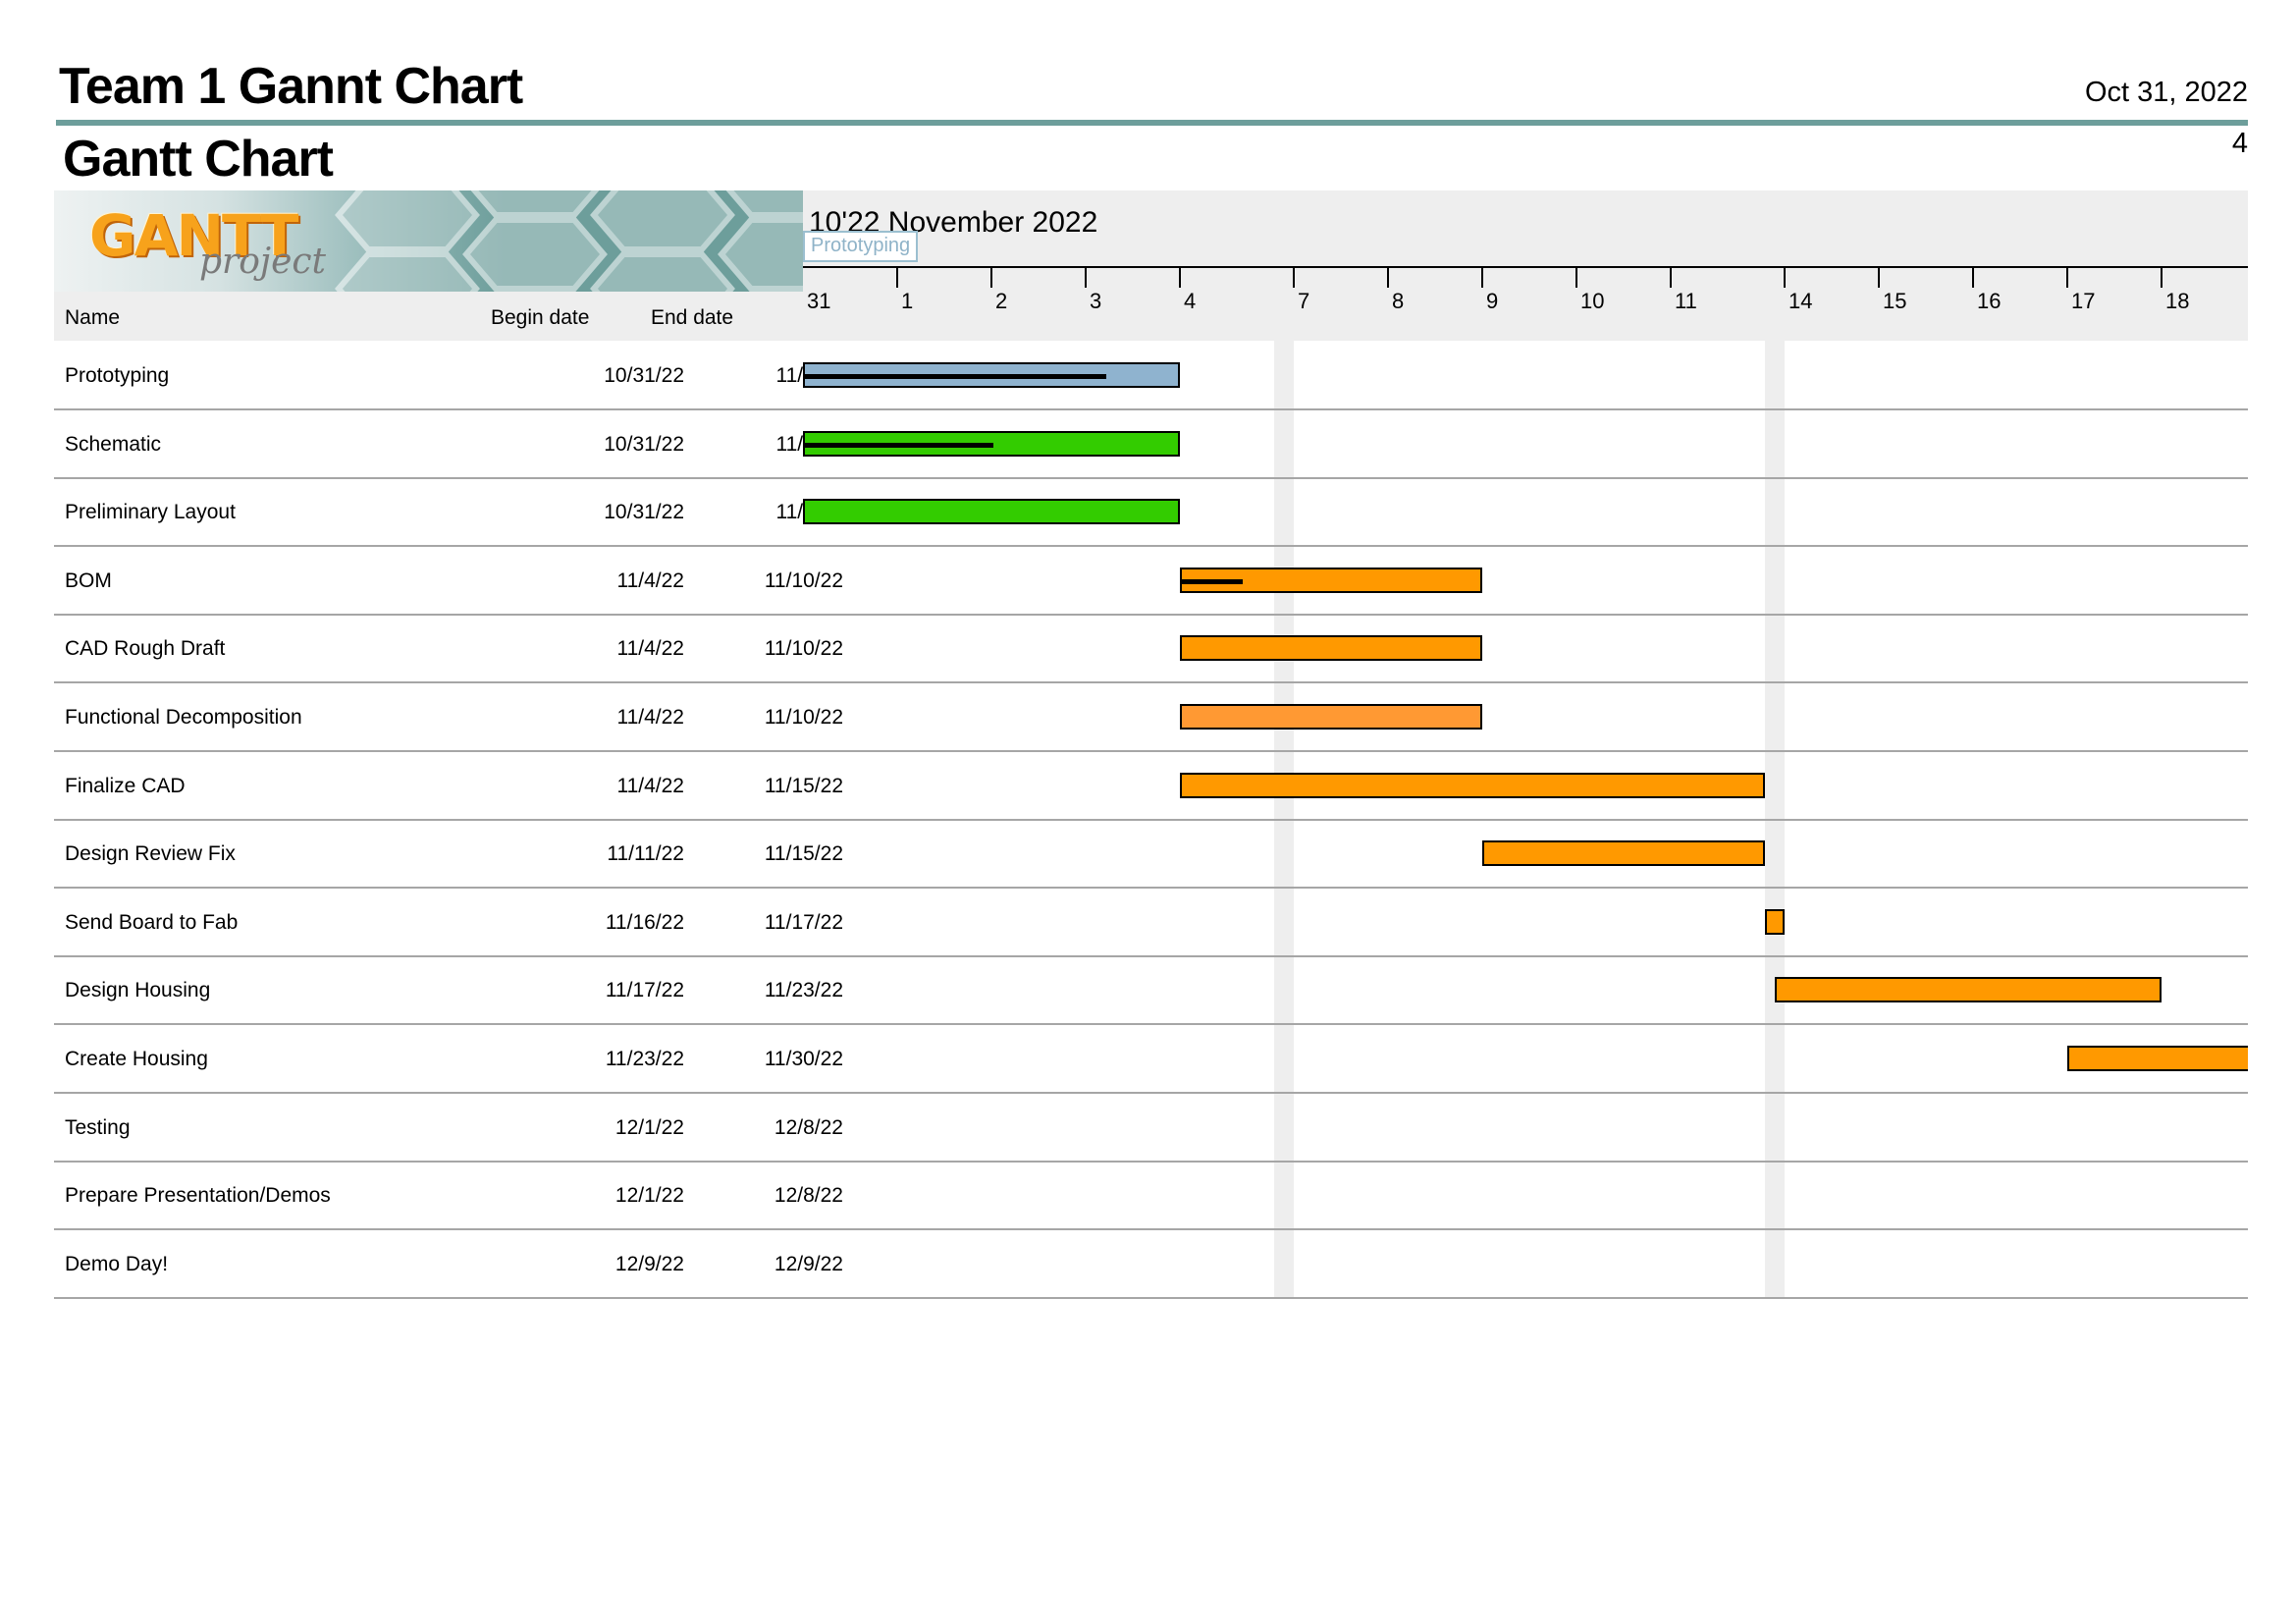 Image resolution: width=2296 pixels, height=1623 pixels. I want to click on task-begin-date: 12/9/22, so click(649, 1263).